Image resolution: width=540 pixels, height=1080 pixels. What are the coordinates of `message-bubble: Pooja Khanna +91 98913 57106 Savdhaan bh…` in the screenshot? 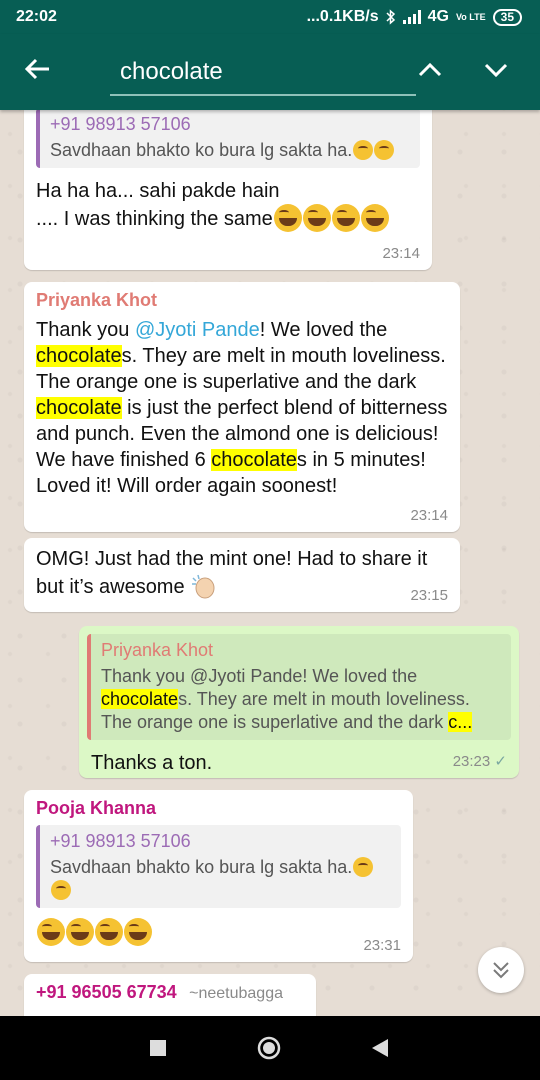 It's located at (218, 876).